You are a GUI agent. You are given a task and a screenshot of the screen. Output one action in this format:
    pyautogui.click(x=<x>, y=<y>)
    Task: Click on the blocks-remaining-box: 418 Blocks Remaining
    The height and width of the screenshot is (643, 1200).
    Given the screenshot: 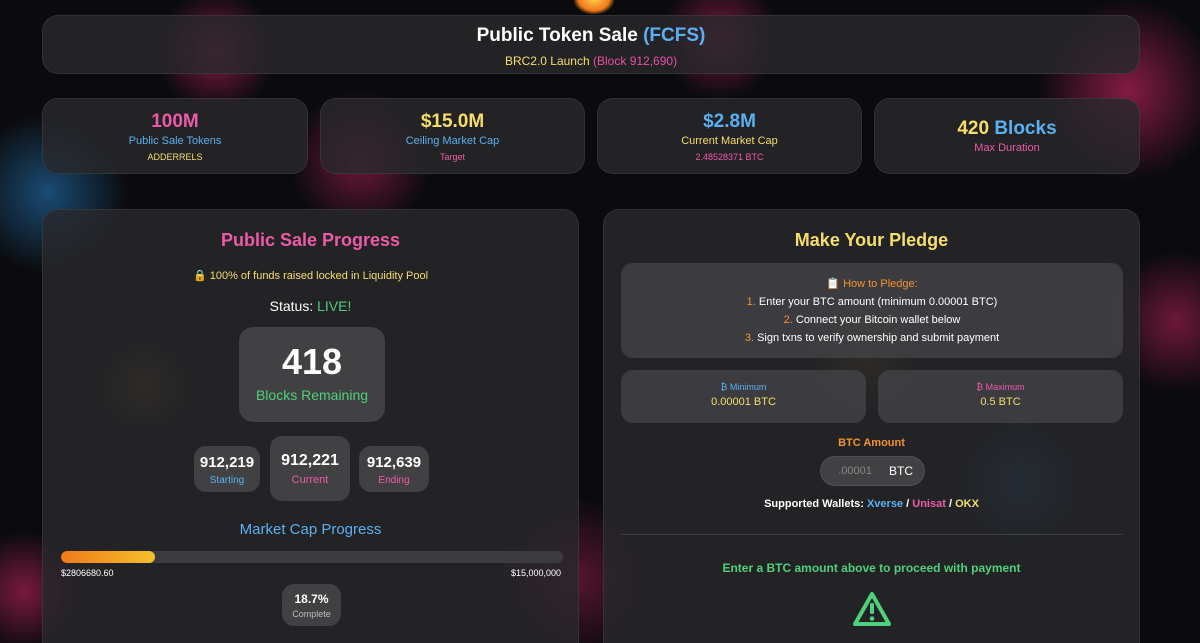 What is the action you would take?
    pyautogui.click(x=312, y=374)
    